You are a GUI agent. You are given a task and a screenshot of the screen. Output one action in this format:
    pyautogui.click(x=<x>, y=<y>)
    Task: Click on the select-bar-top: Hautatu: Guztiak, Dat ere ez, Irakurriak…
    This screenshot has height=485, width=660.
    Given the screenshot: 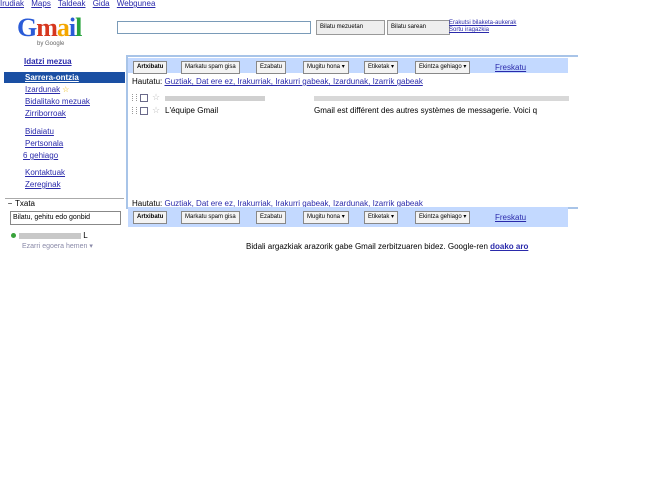 What is the action you would take?
    pyautogui.click(x=277, y=81)
    